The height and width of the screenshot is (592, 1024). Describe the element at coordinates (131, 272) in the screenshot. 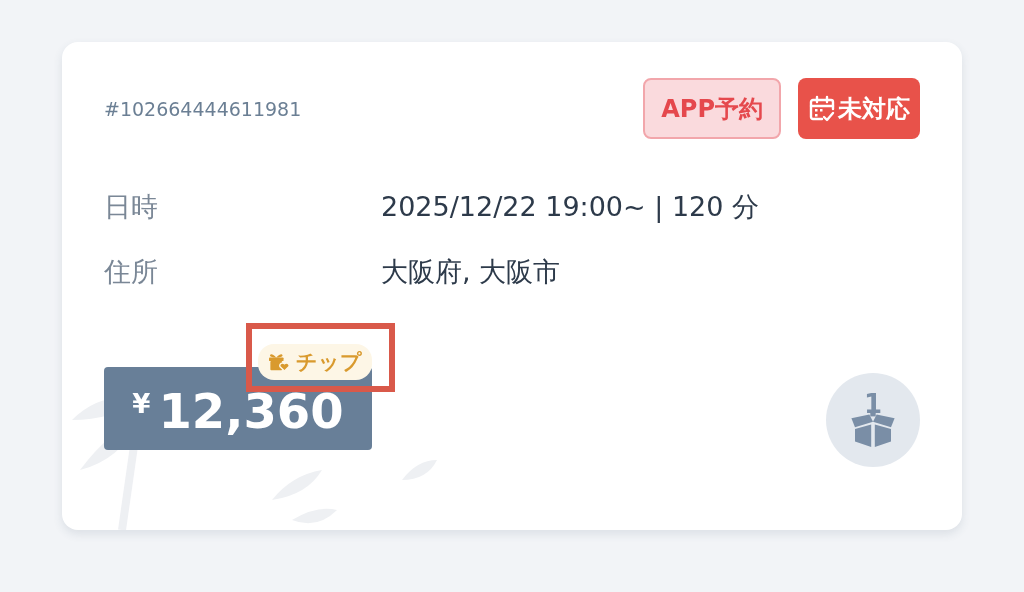

I see `detail-label: 住所` at that location.